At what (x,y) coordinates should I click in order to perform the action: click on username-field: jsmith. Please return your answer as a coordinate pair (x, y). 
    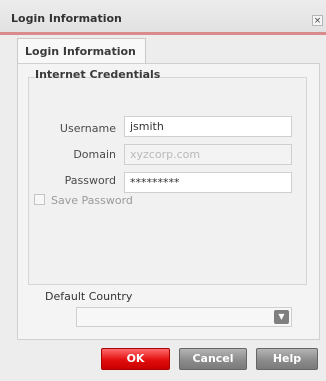
    Looking at the image, I should click on (208, 126).